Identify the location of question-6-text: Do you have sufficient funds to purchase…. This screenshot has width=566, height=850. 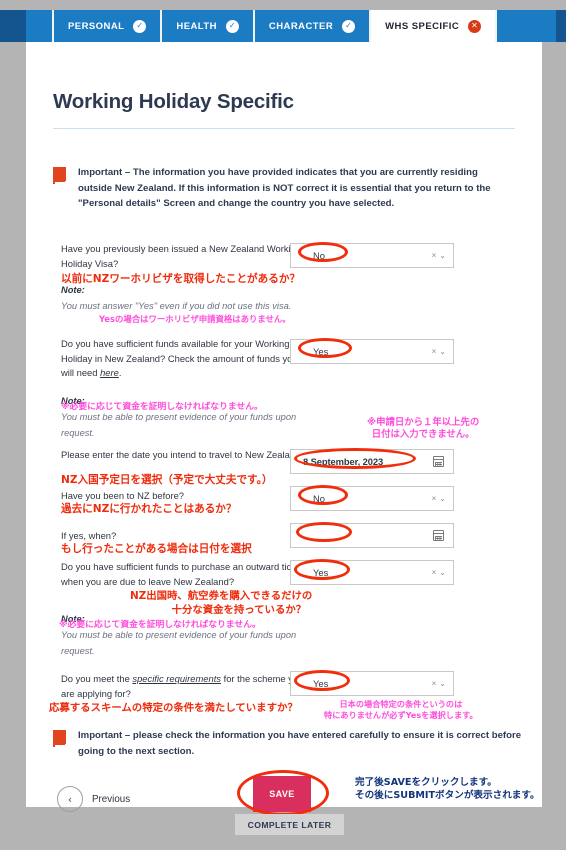
(182, 574).